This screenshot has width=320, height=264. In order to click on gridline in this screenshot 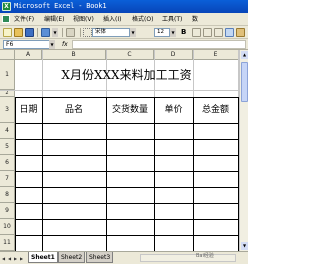, I will do `click(119, 90)`.